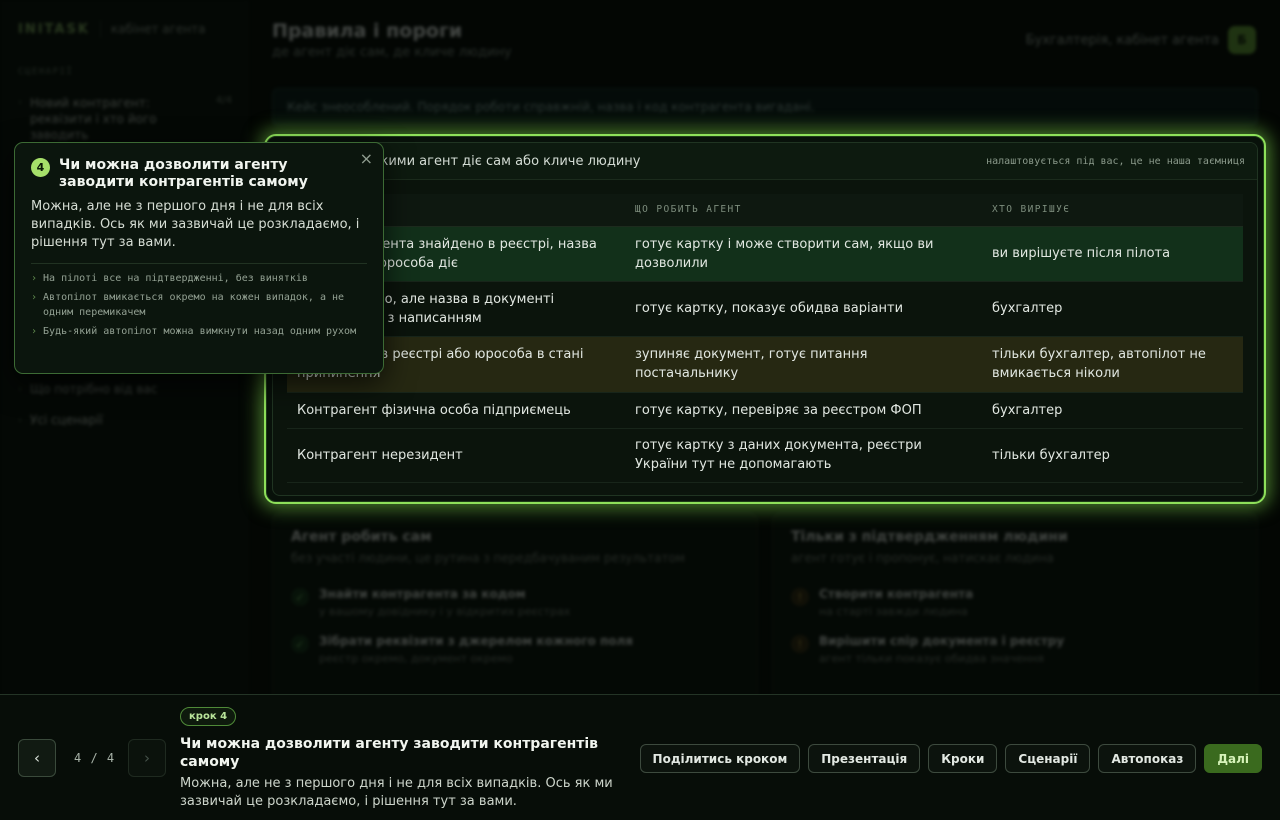  I want to click on column-header-decider: ХТО ВИРІШУЄ, so click(1112, 210).